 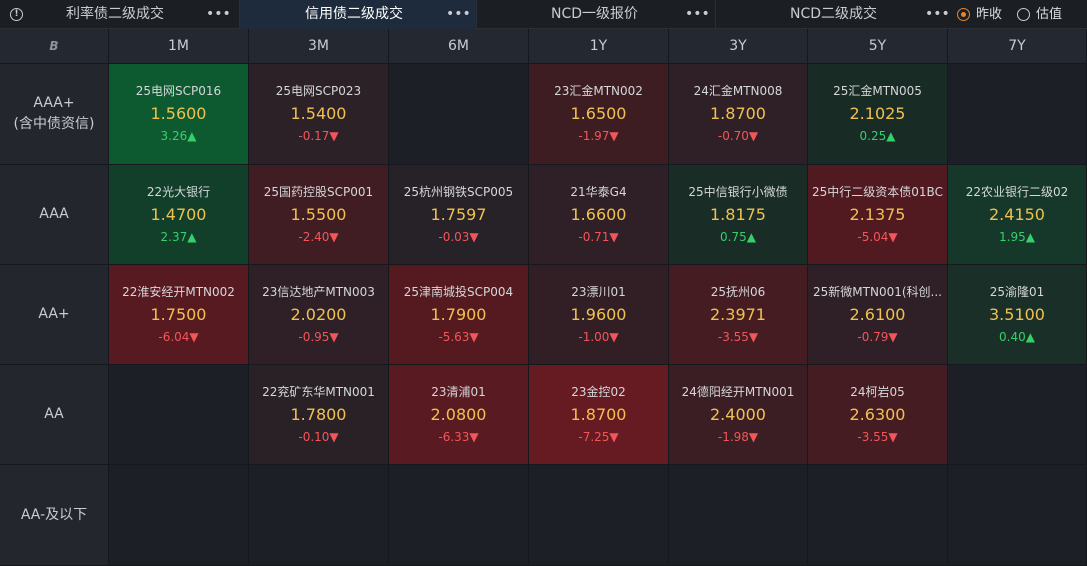 I want to click on bond-name: 24德阳经开MTN001, so click(x=738, y=392).